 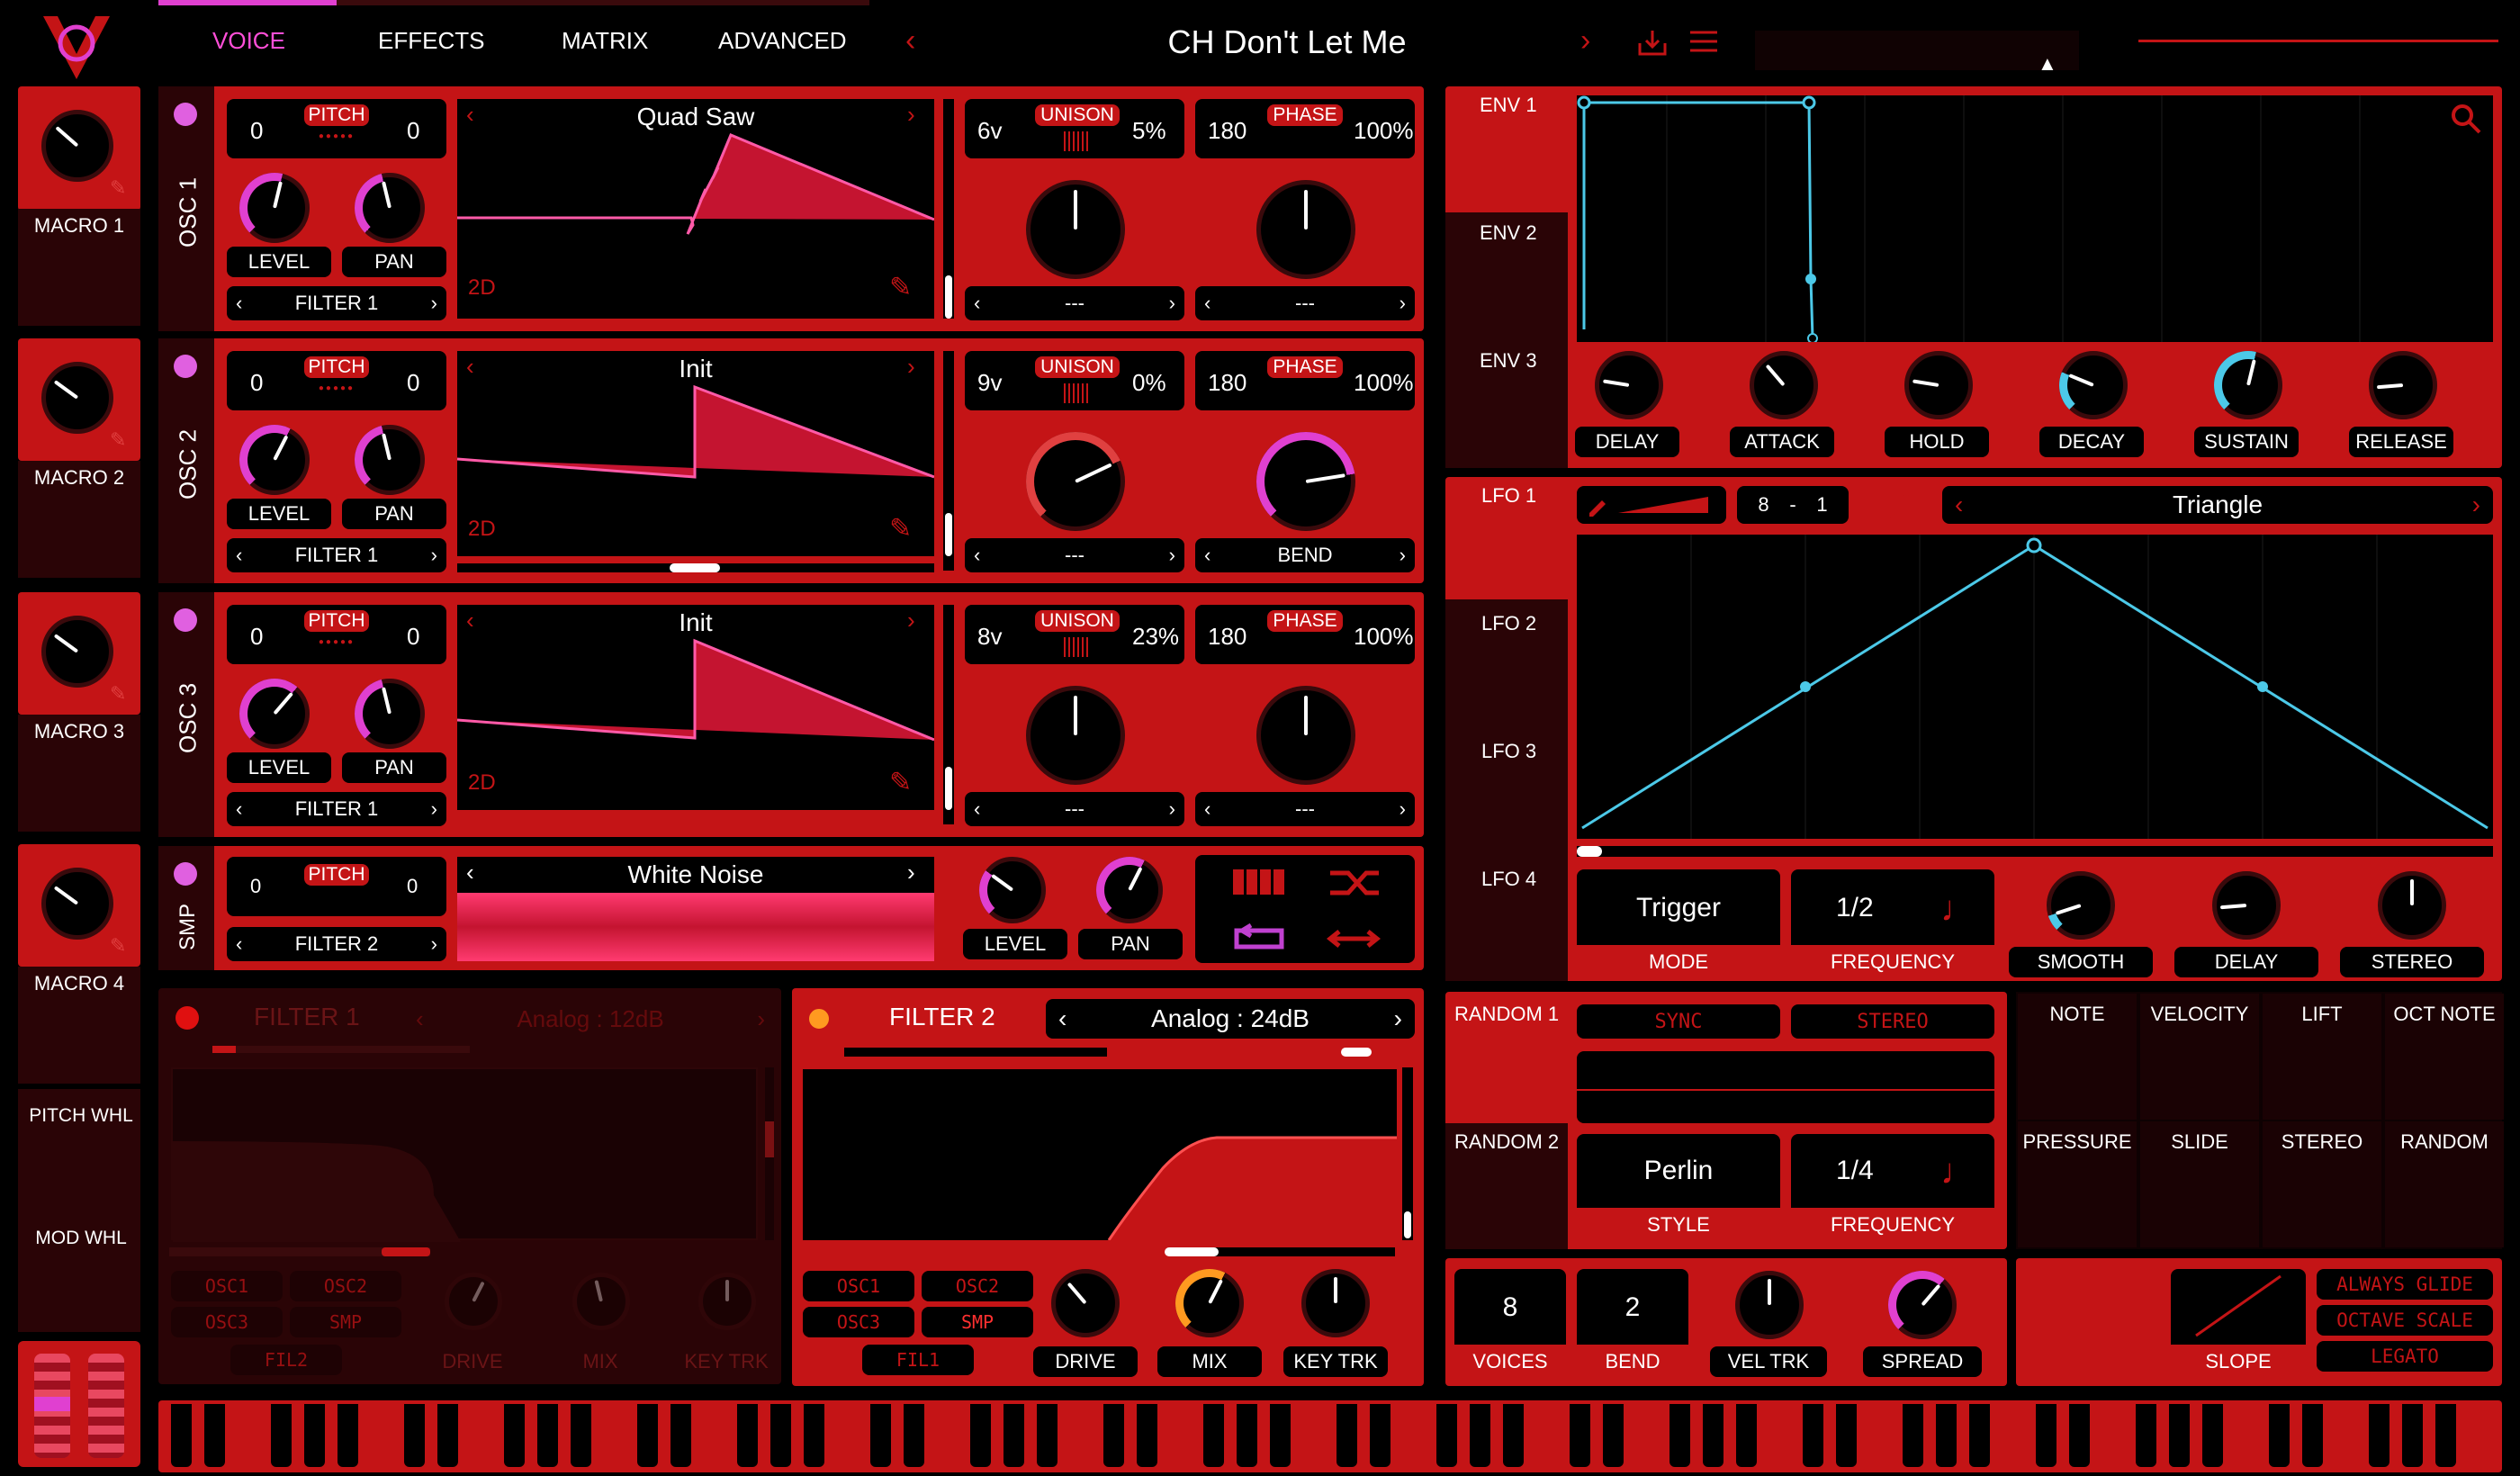 What do you see at coordinates (2077, 1184) in the screenshot?
I see `mod-source-pressure: PRESSURE` at bounding box center [2077, 1184].